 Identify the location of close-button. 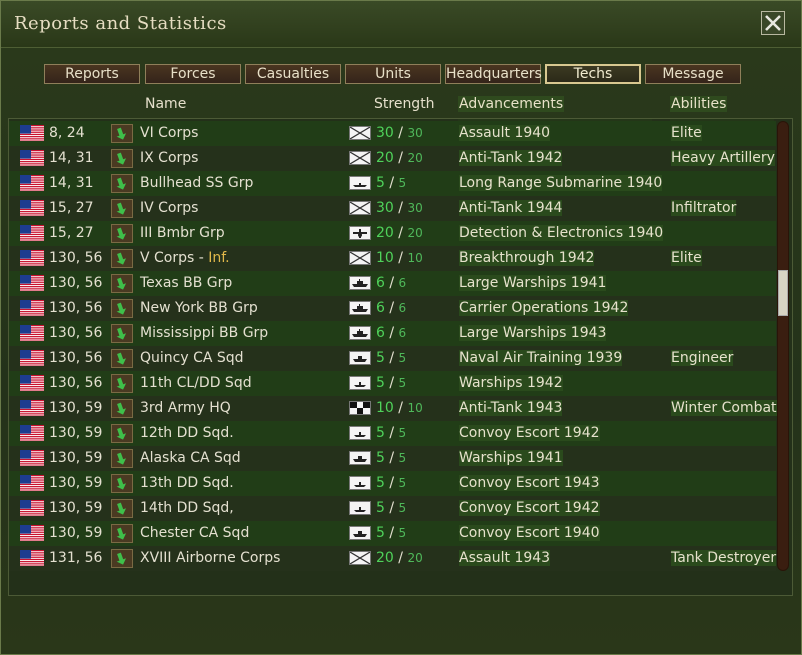
(773, 23).